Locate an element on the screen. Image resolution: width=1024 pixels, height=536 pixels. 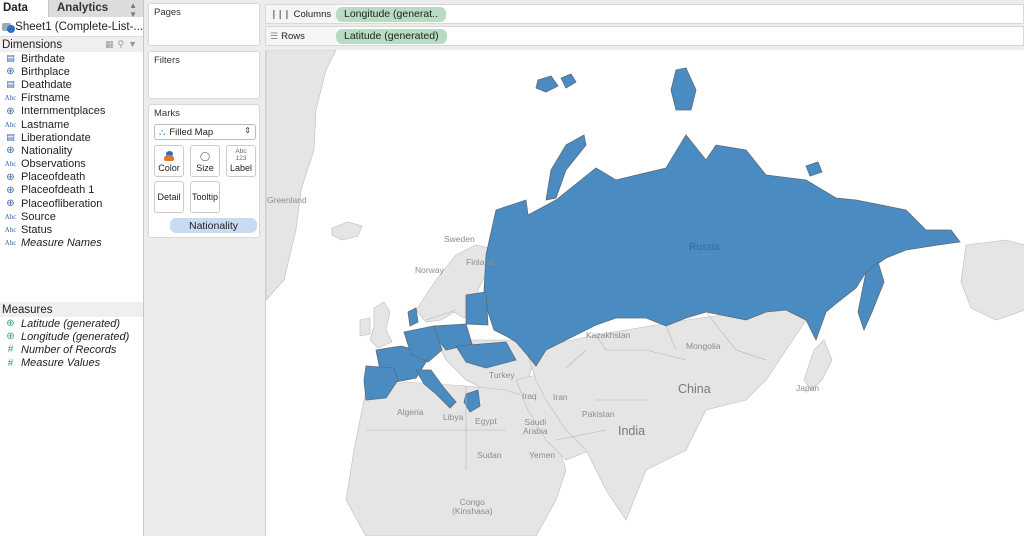
color-label: Color is located at coordinates (169, 168).